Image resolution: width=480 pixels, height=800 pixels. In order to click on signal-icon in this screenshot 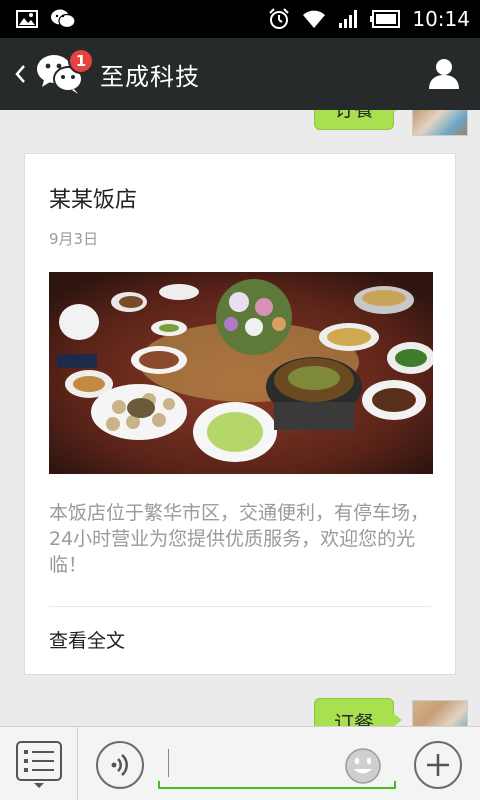, I will do `click(348, 19)`.